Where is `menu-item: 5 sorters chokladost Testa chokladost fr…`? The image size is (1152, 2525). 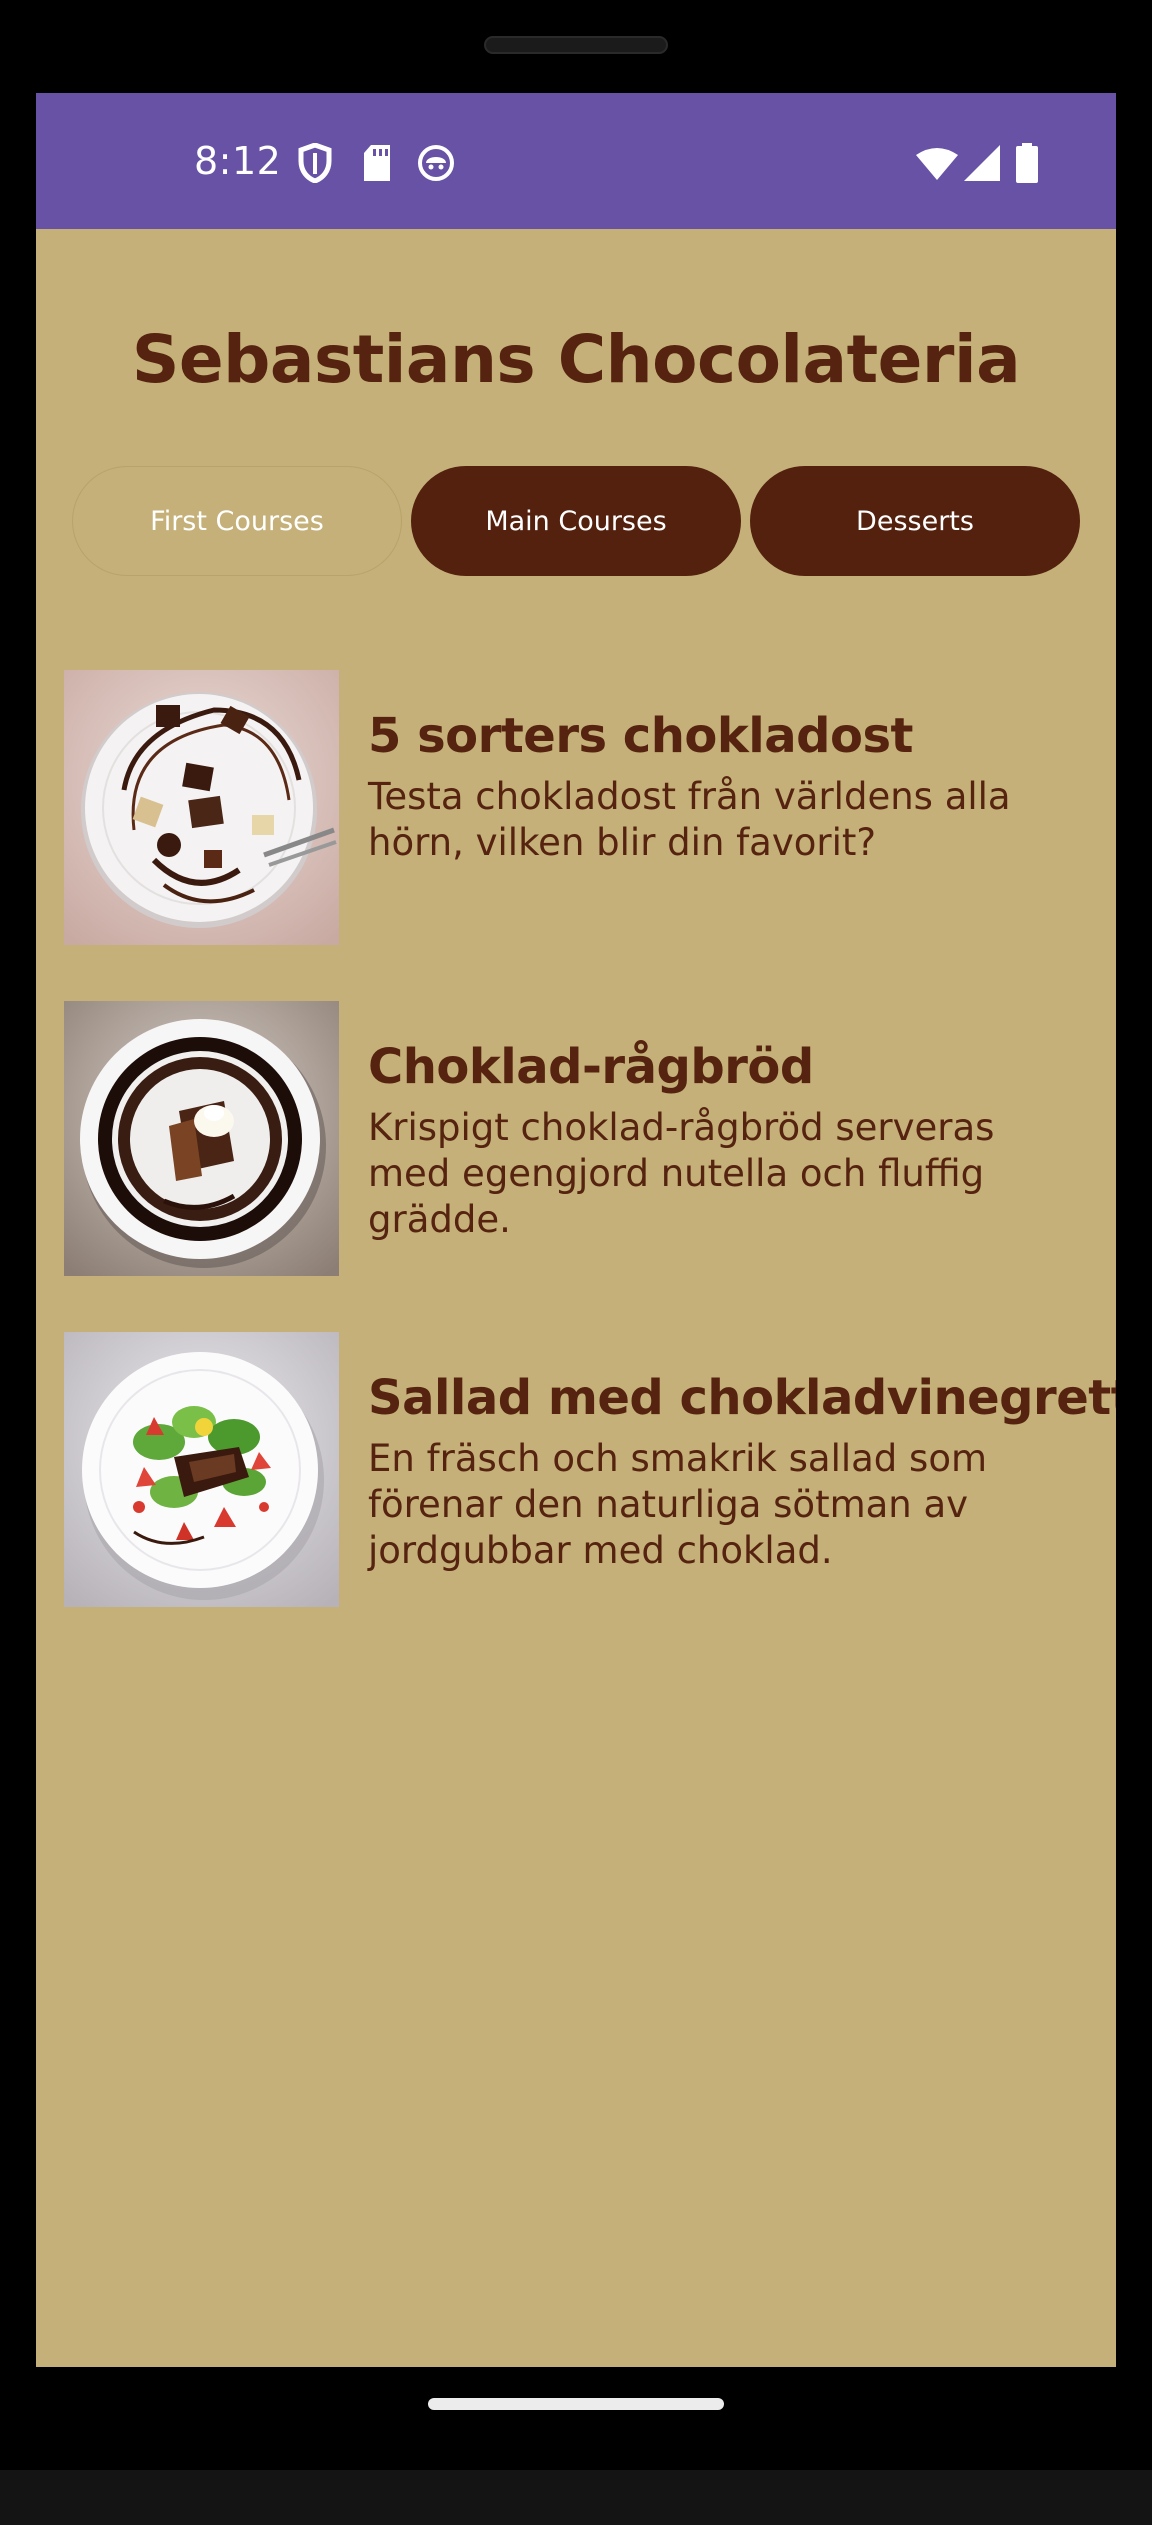
menu-item: 5 sorters chokladost Testa chokladost fr… is located at coordinates (579, 808).